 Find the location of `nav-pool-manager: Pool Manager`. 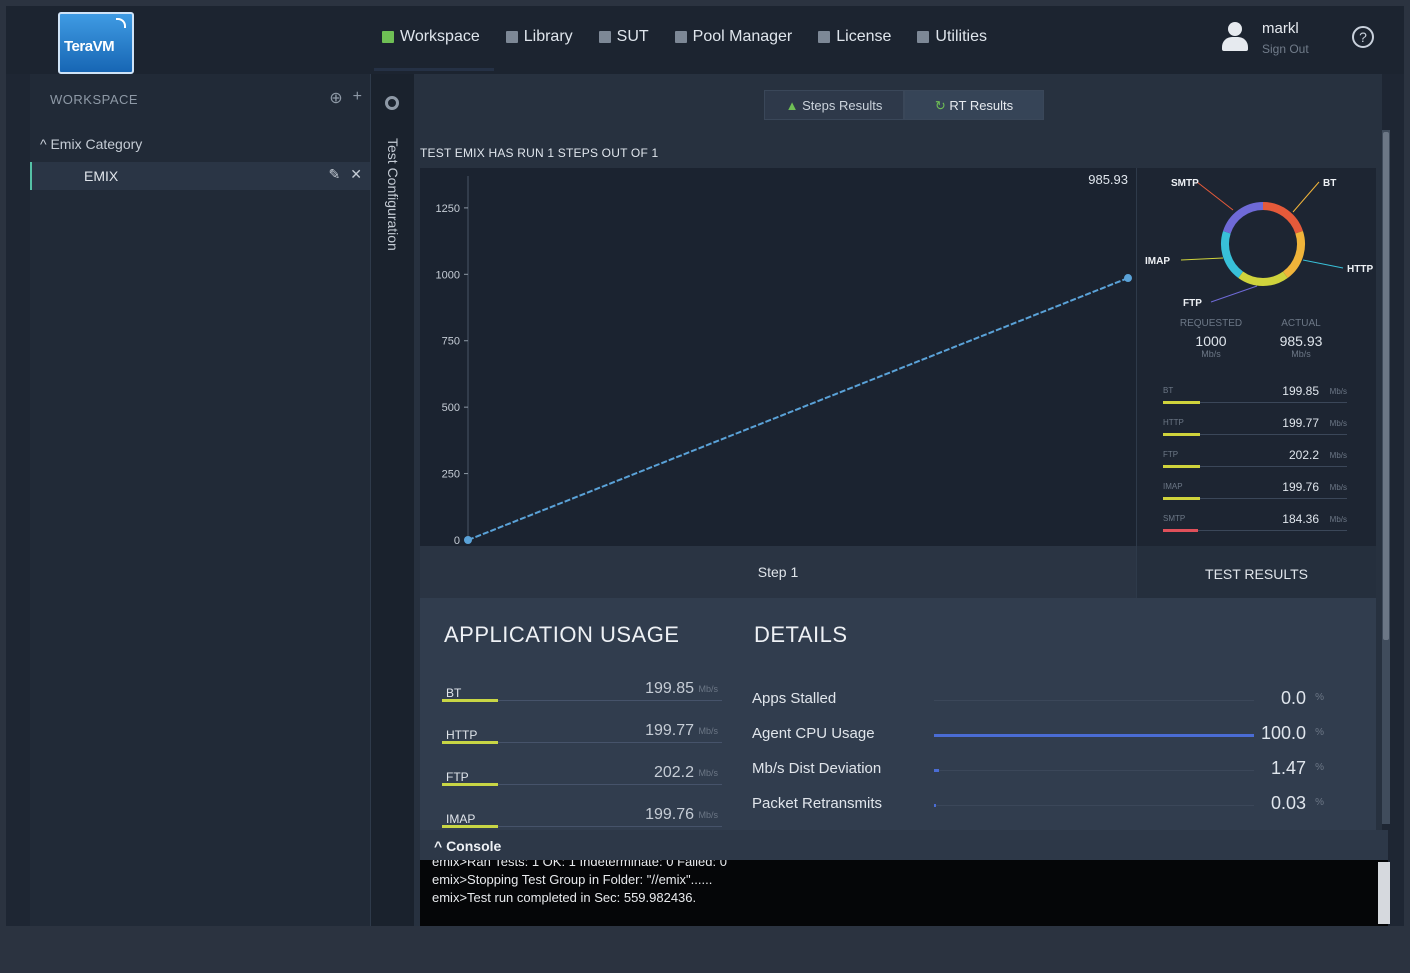

nav-pool-manager: Pool Manager is located at coordinates (733, 37).